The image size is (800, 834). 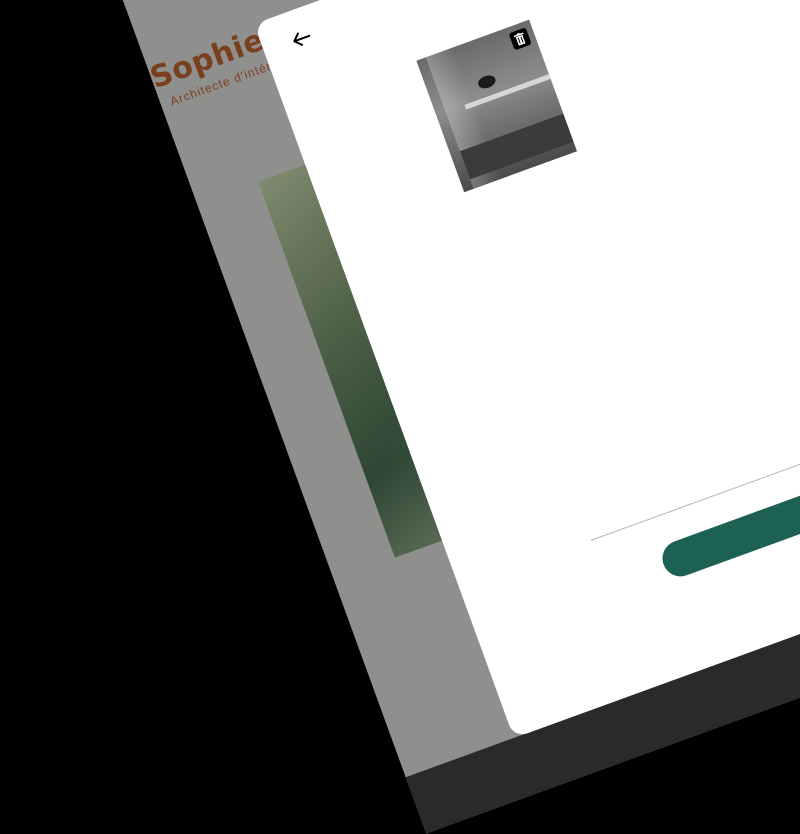 I want to click on back-button, so click(x=306, y=39).